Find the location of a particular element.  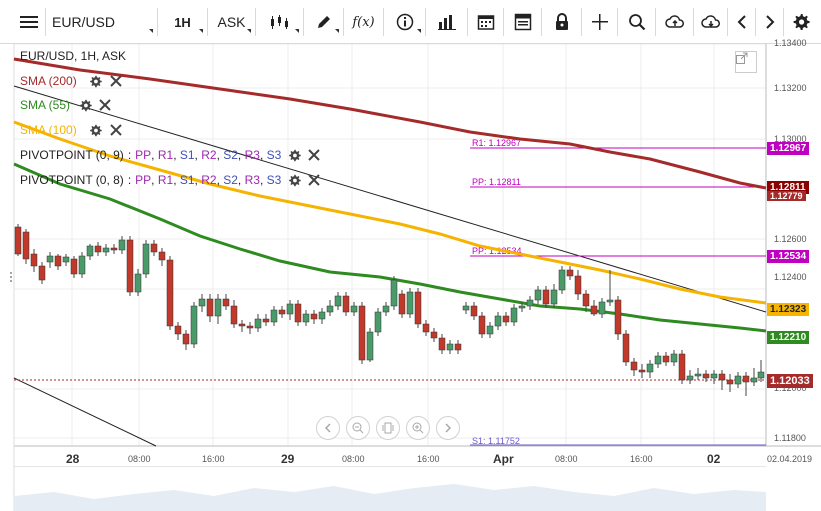

zoom-in-button is located at coordinates (418, 428).